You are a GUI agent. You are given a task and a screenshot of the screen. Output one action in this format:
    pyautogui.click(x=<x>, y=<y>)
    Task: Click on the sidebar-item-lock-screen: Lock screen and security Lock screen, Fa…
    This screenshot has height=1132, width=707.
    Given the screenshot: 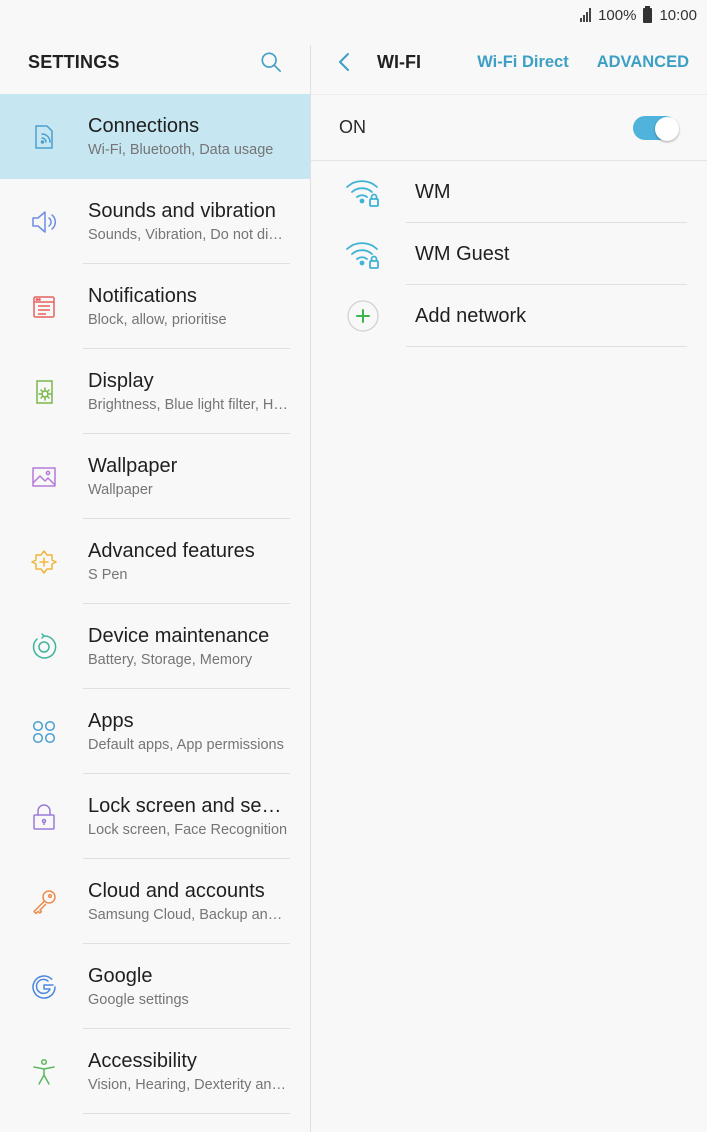 What is the action you would take?
    pyautogui.click(x=155, y=816)
    